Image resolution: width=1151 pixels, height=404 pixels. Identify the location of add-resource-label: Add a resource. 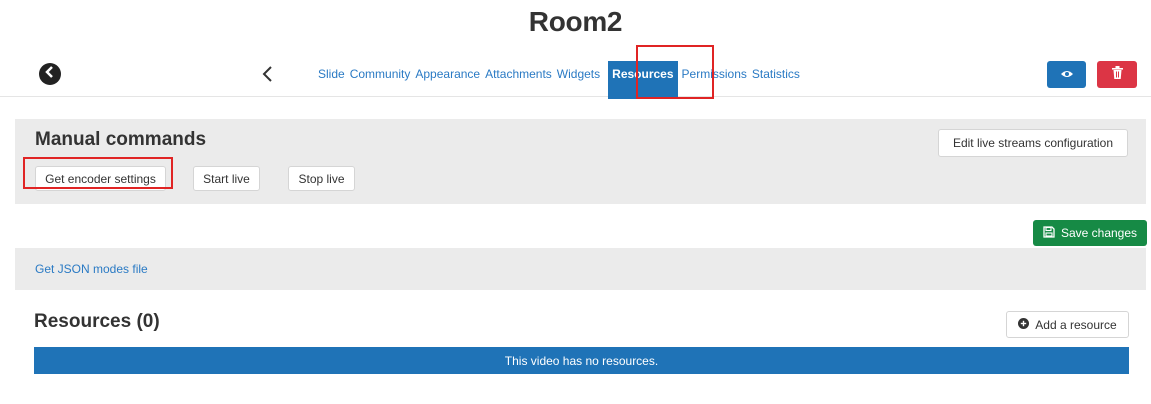
(1076, 324).